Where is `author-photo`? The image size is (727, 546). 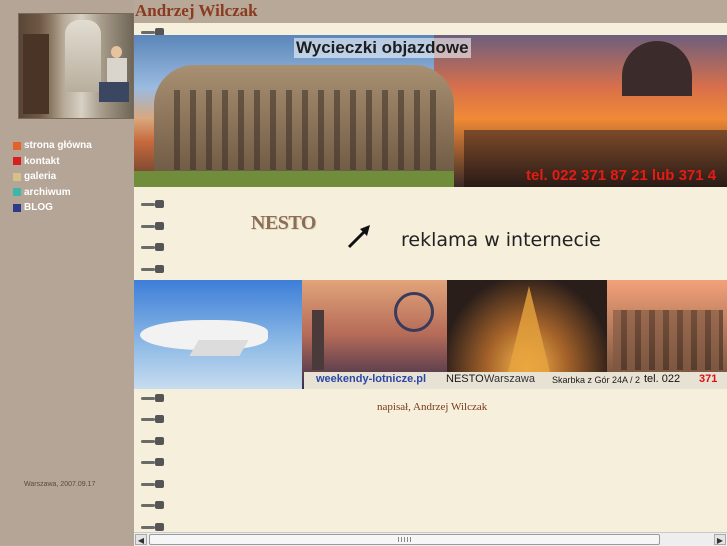 author-photo is located at coordinates (76, 66).